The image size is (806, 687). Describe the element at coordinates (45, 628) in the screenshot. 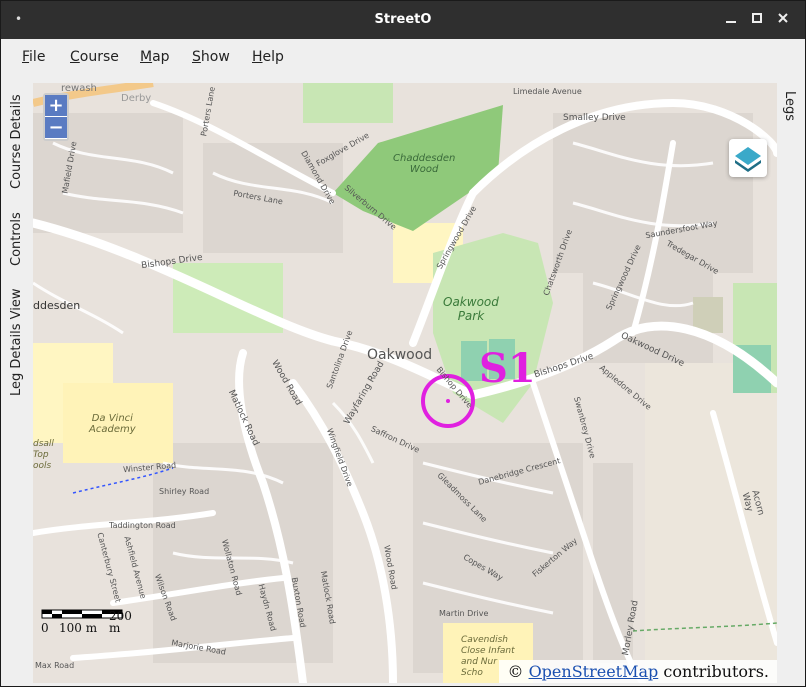

I see `scale-zero: 0` at that location.